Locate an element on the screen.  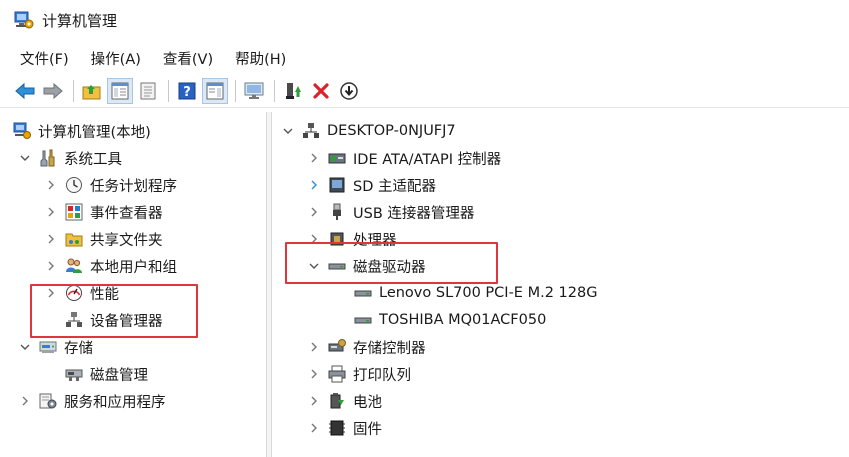
toolbar: ? is located at coordinates (424, 91).